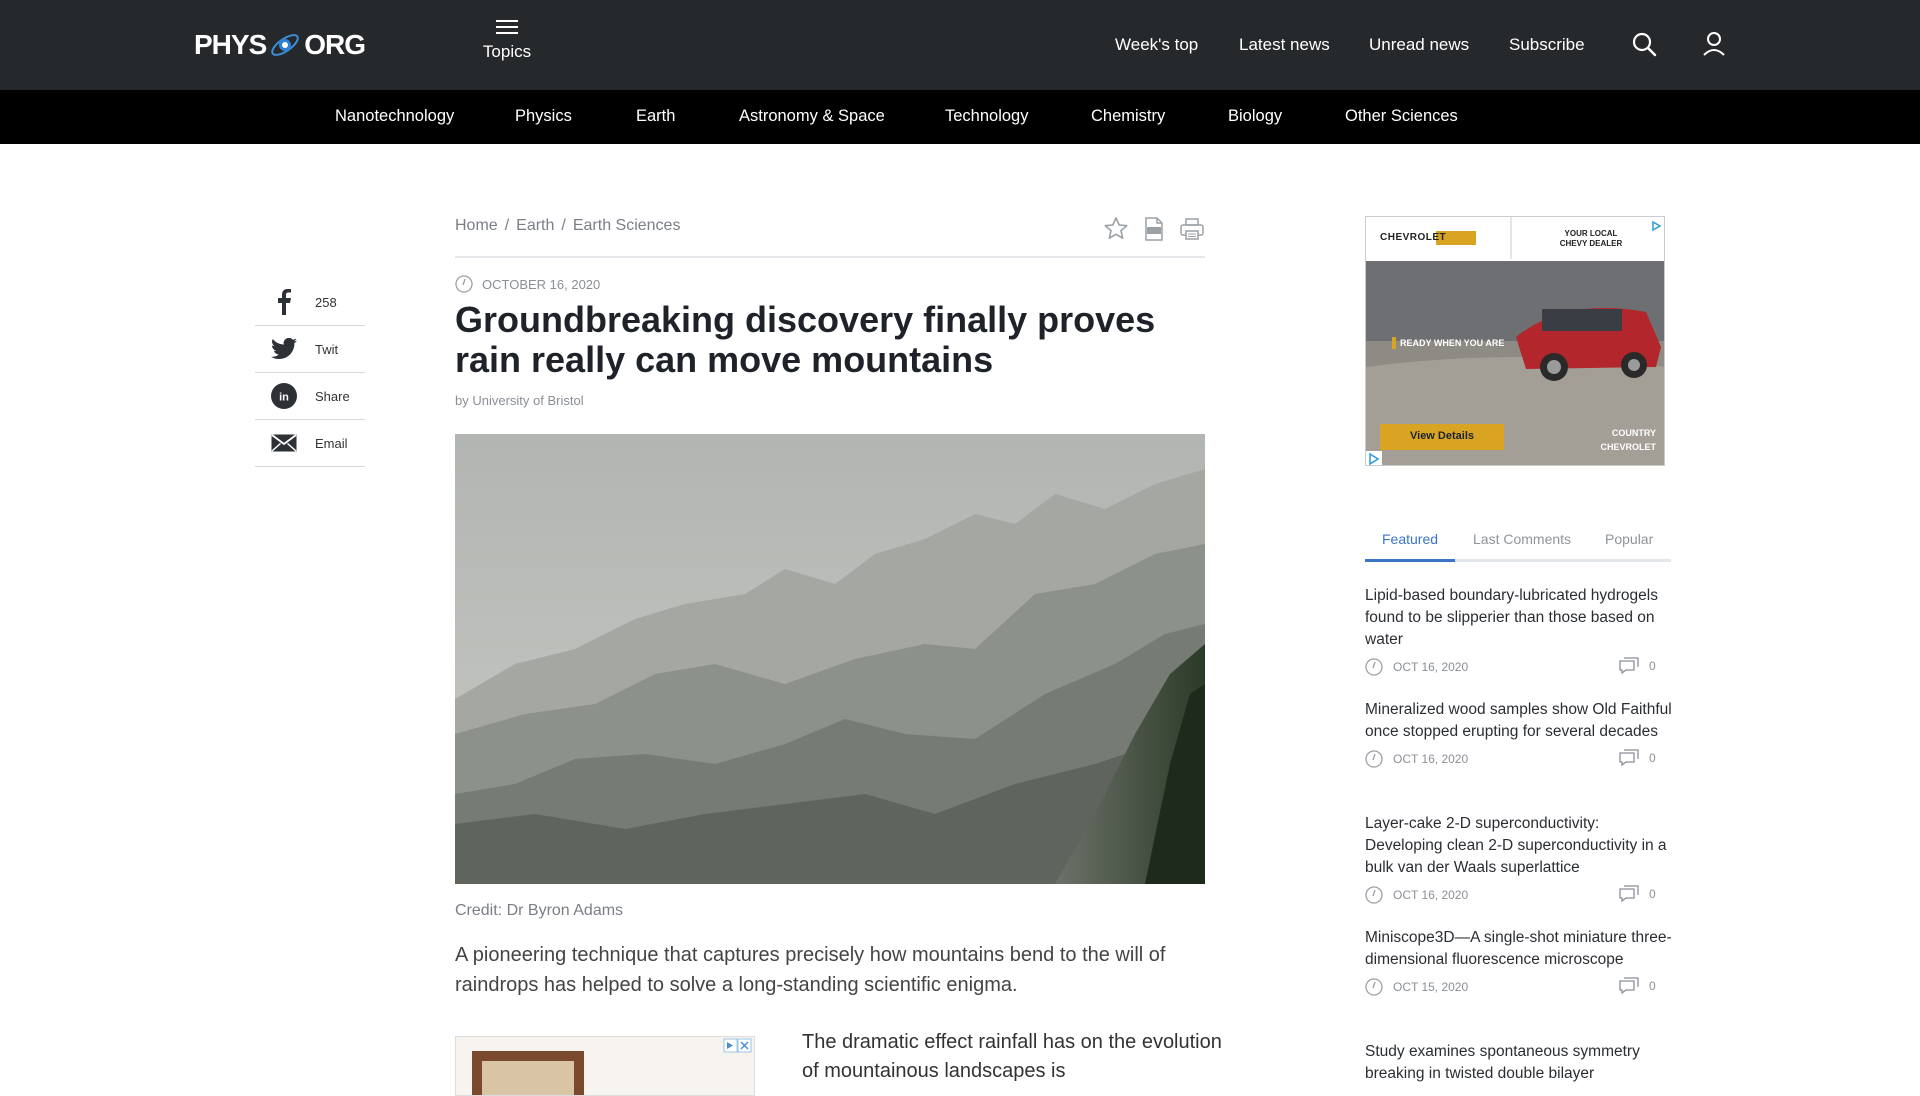  What do you see at coordinates (1419, 45) in the screenshot?
I see `nav-unread-news: Unread news` at bounding box center [1419, 45].